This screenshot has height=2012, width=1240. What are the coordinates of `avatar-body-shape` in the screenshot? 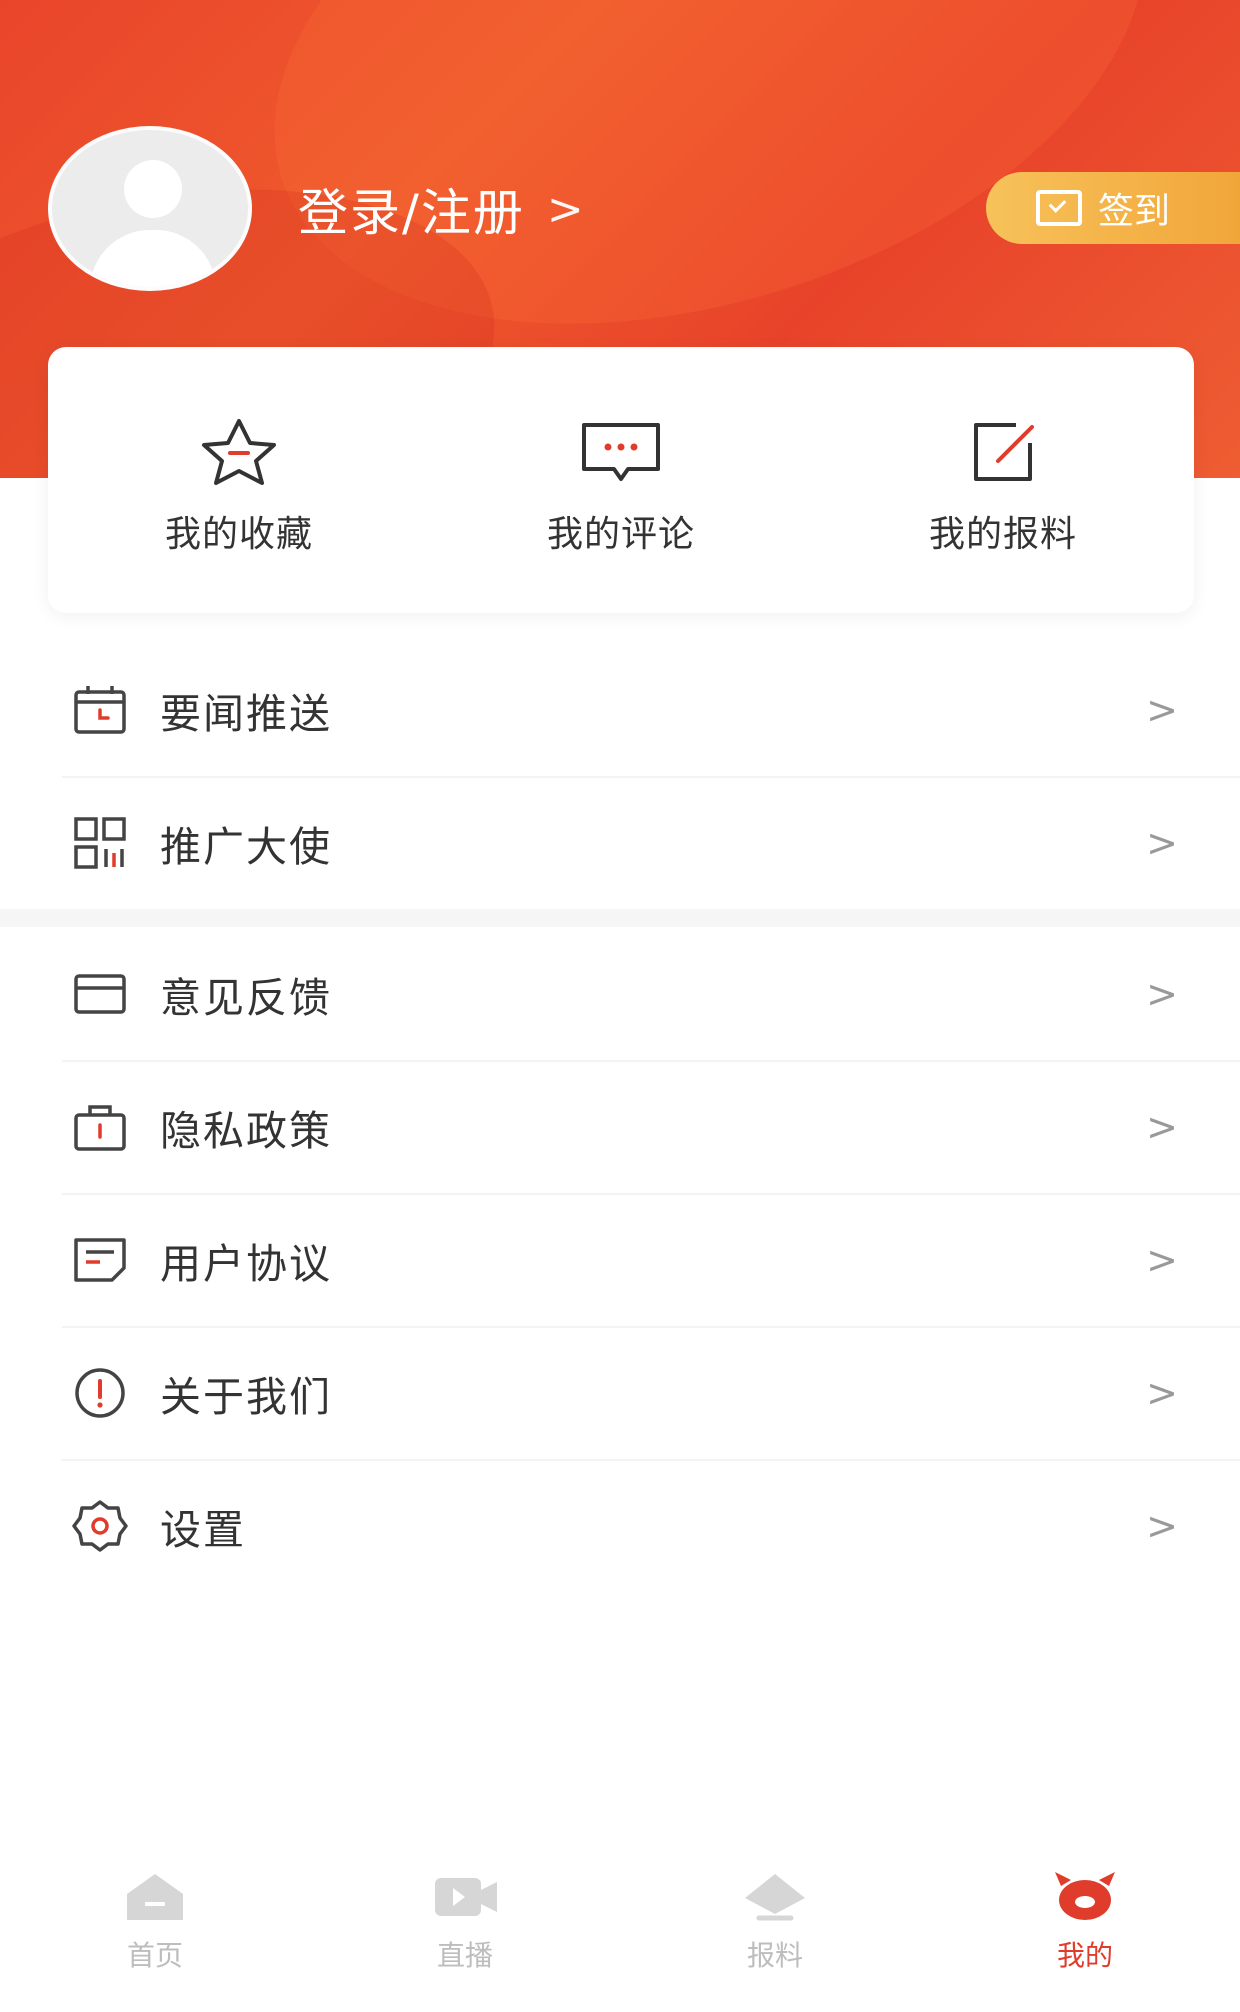 It's located at (153, 258).